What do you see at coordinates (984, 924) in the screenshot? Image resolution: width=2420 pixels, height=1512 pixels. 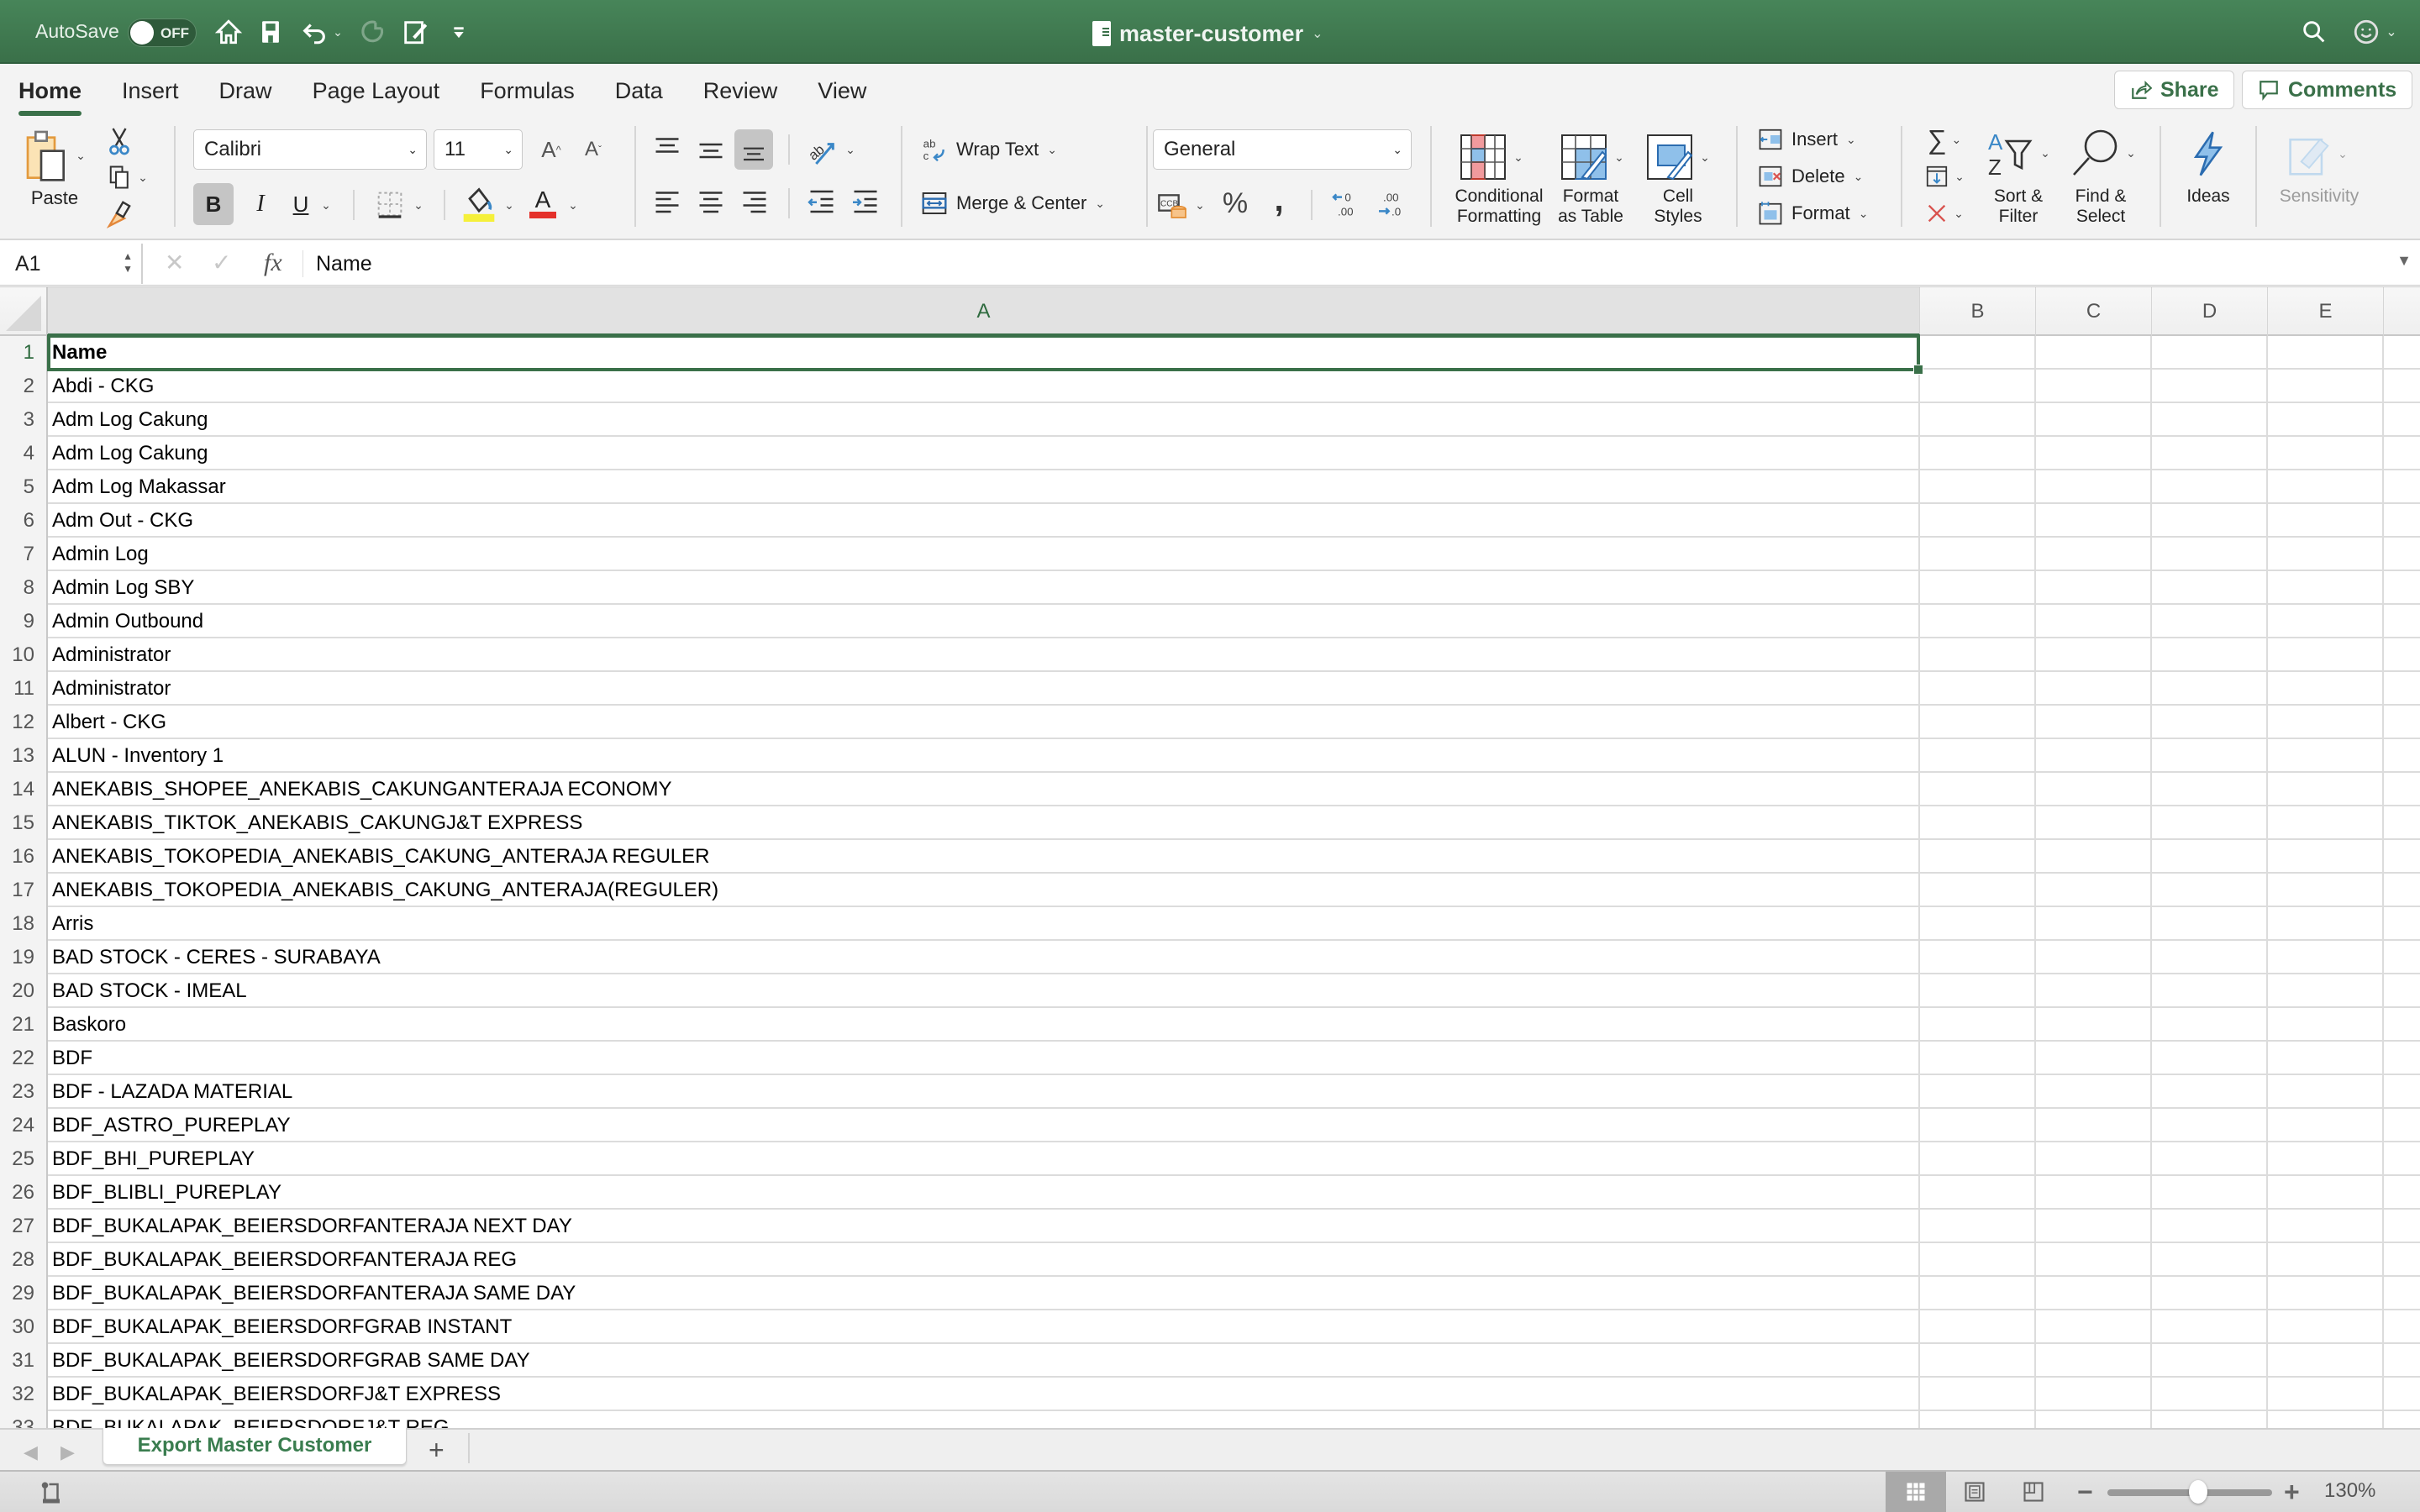 I see `cell-a18: Arris` at bounding box center [984, 924].